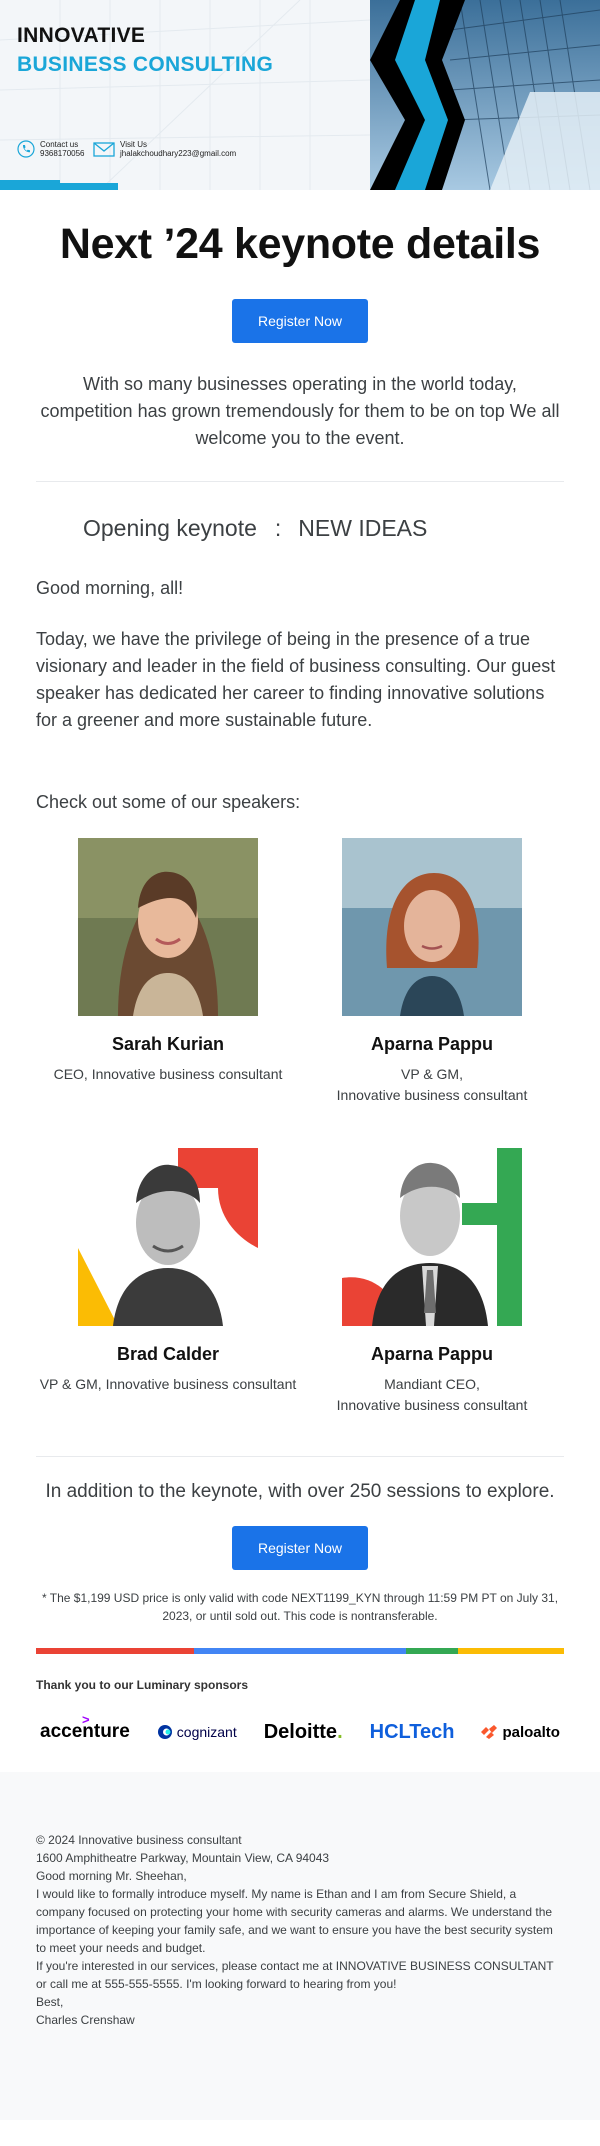  I want to click on contact-phone: Contact us 9368170056, so click(51, 149).